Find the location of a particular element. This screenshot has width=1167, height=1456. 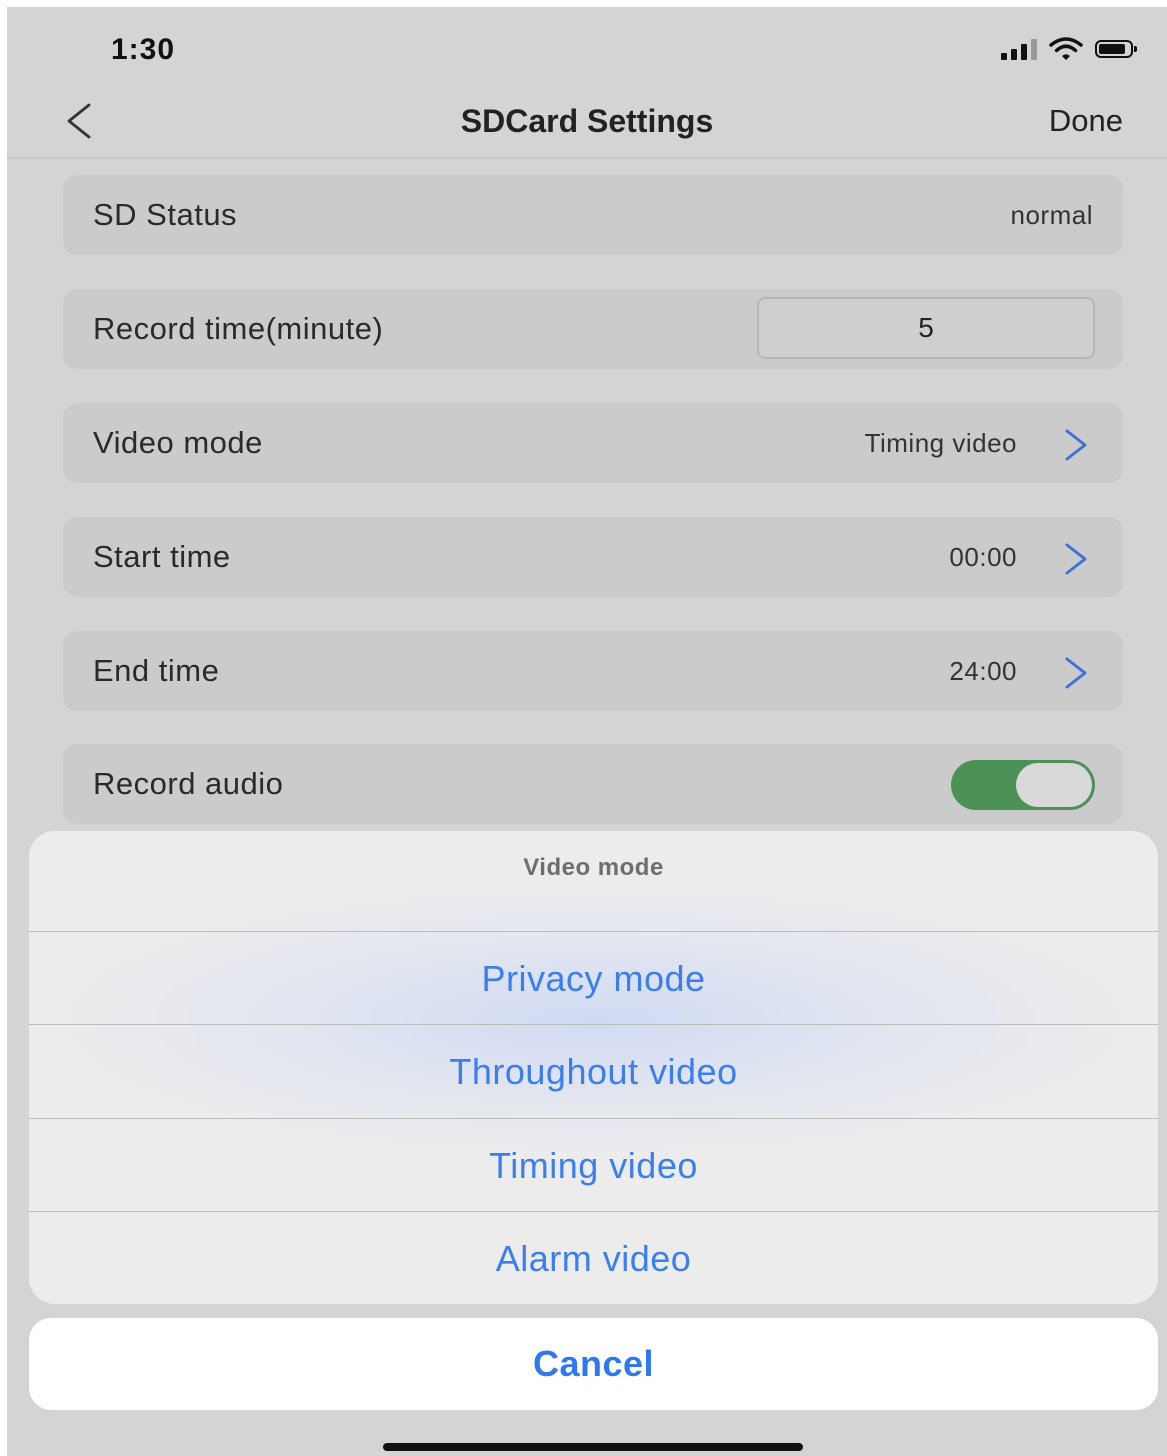

video-mode-label: Video mode is located at coordinates (178, 442).